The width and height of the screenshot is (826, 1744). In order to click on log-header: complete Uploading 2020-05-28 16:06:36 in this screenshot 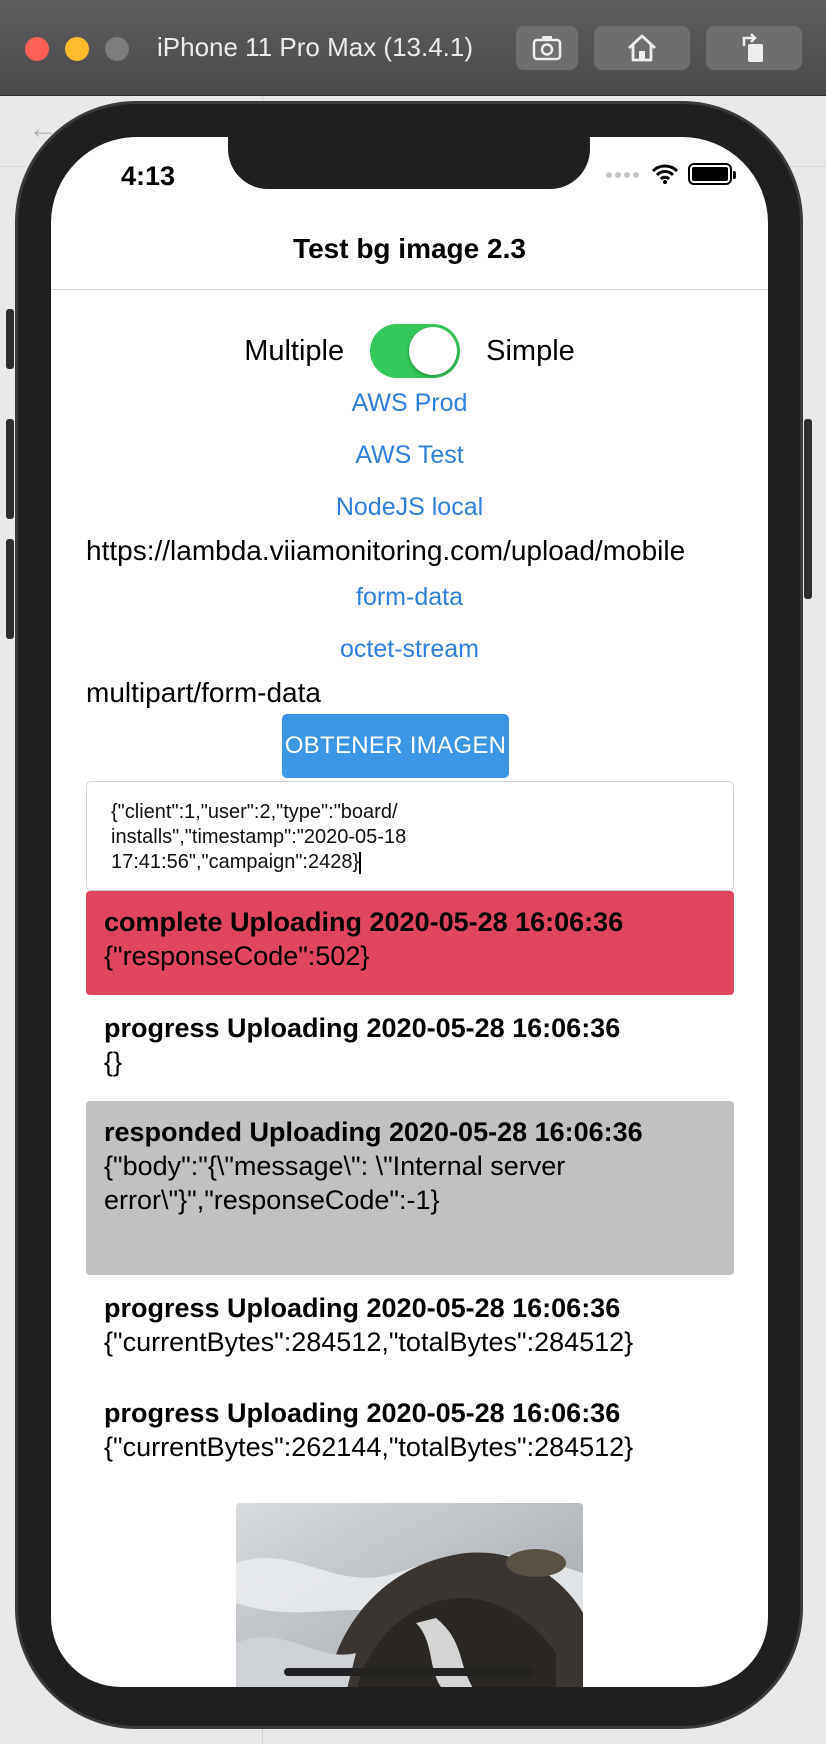, I will do `click(364, 922)`.